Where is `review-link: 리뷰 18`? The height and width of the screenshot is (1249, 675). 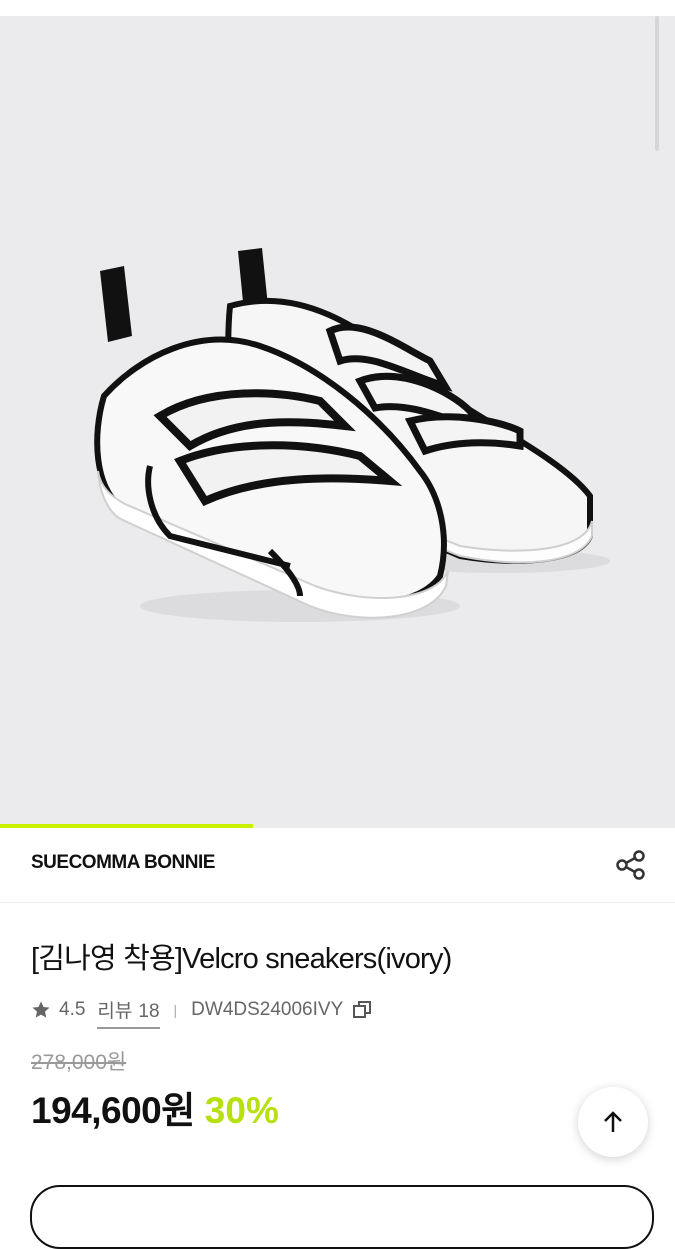 review-link: 리뷰 18 is located at coordinates (128, 1012).